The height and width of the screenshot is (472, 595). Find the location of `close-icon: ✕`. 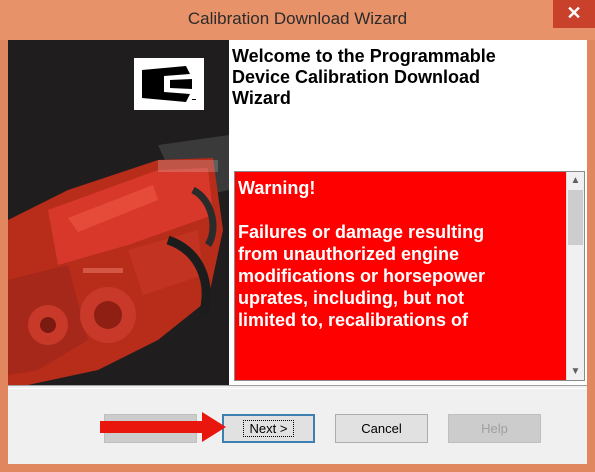

close-icon: ✕ is located at coordinates (574, 13).